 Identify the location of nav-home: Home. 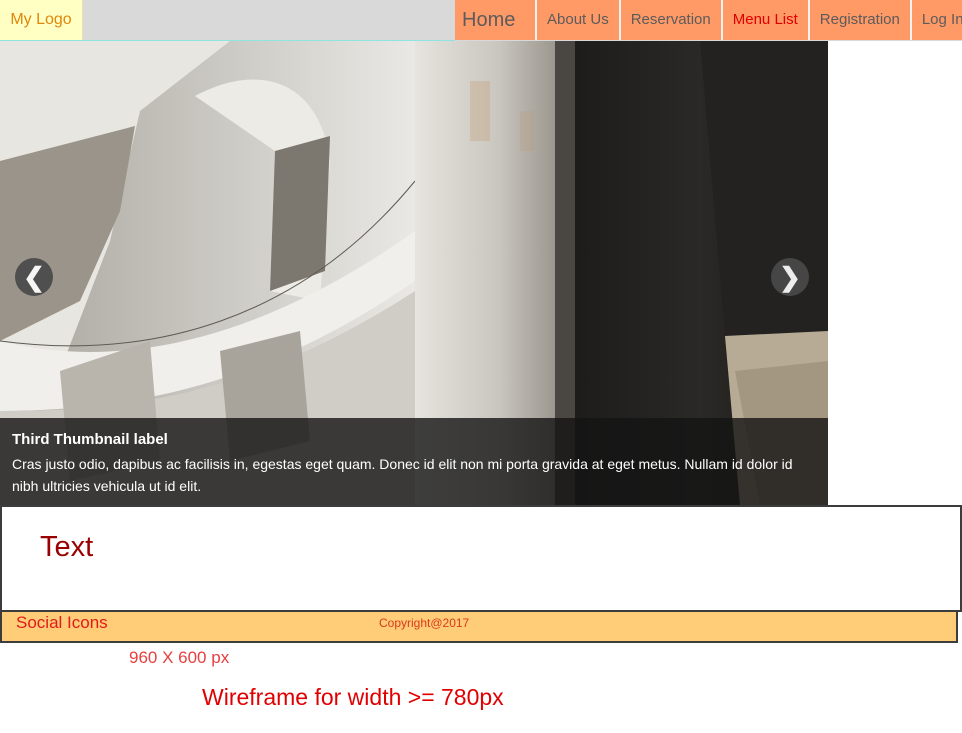
(496, 20).